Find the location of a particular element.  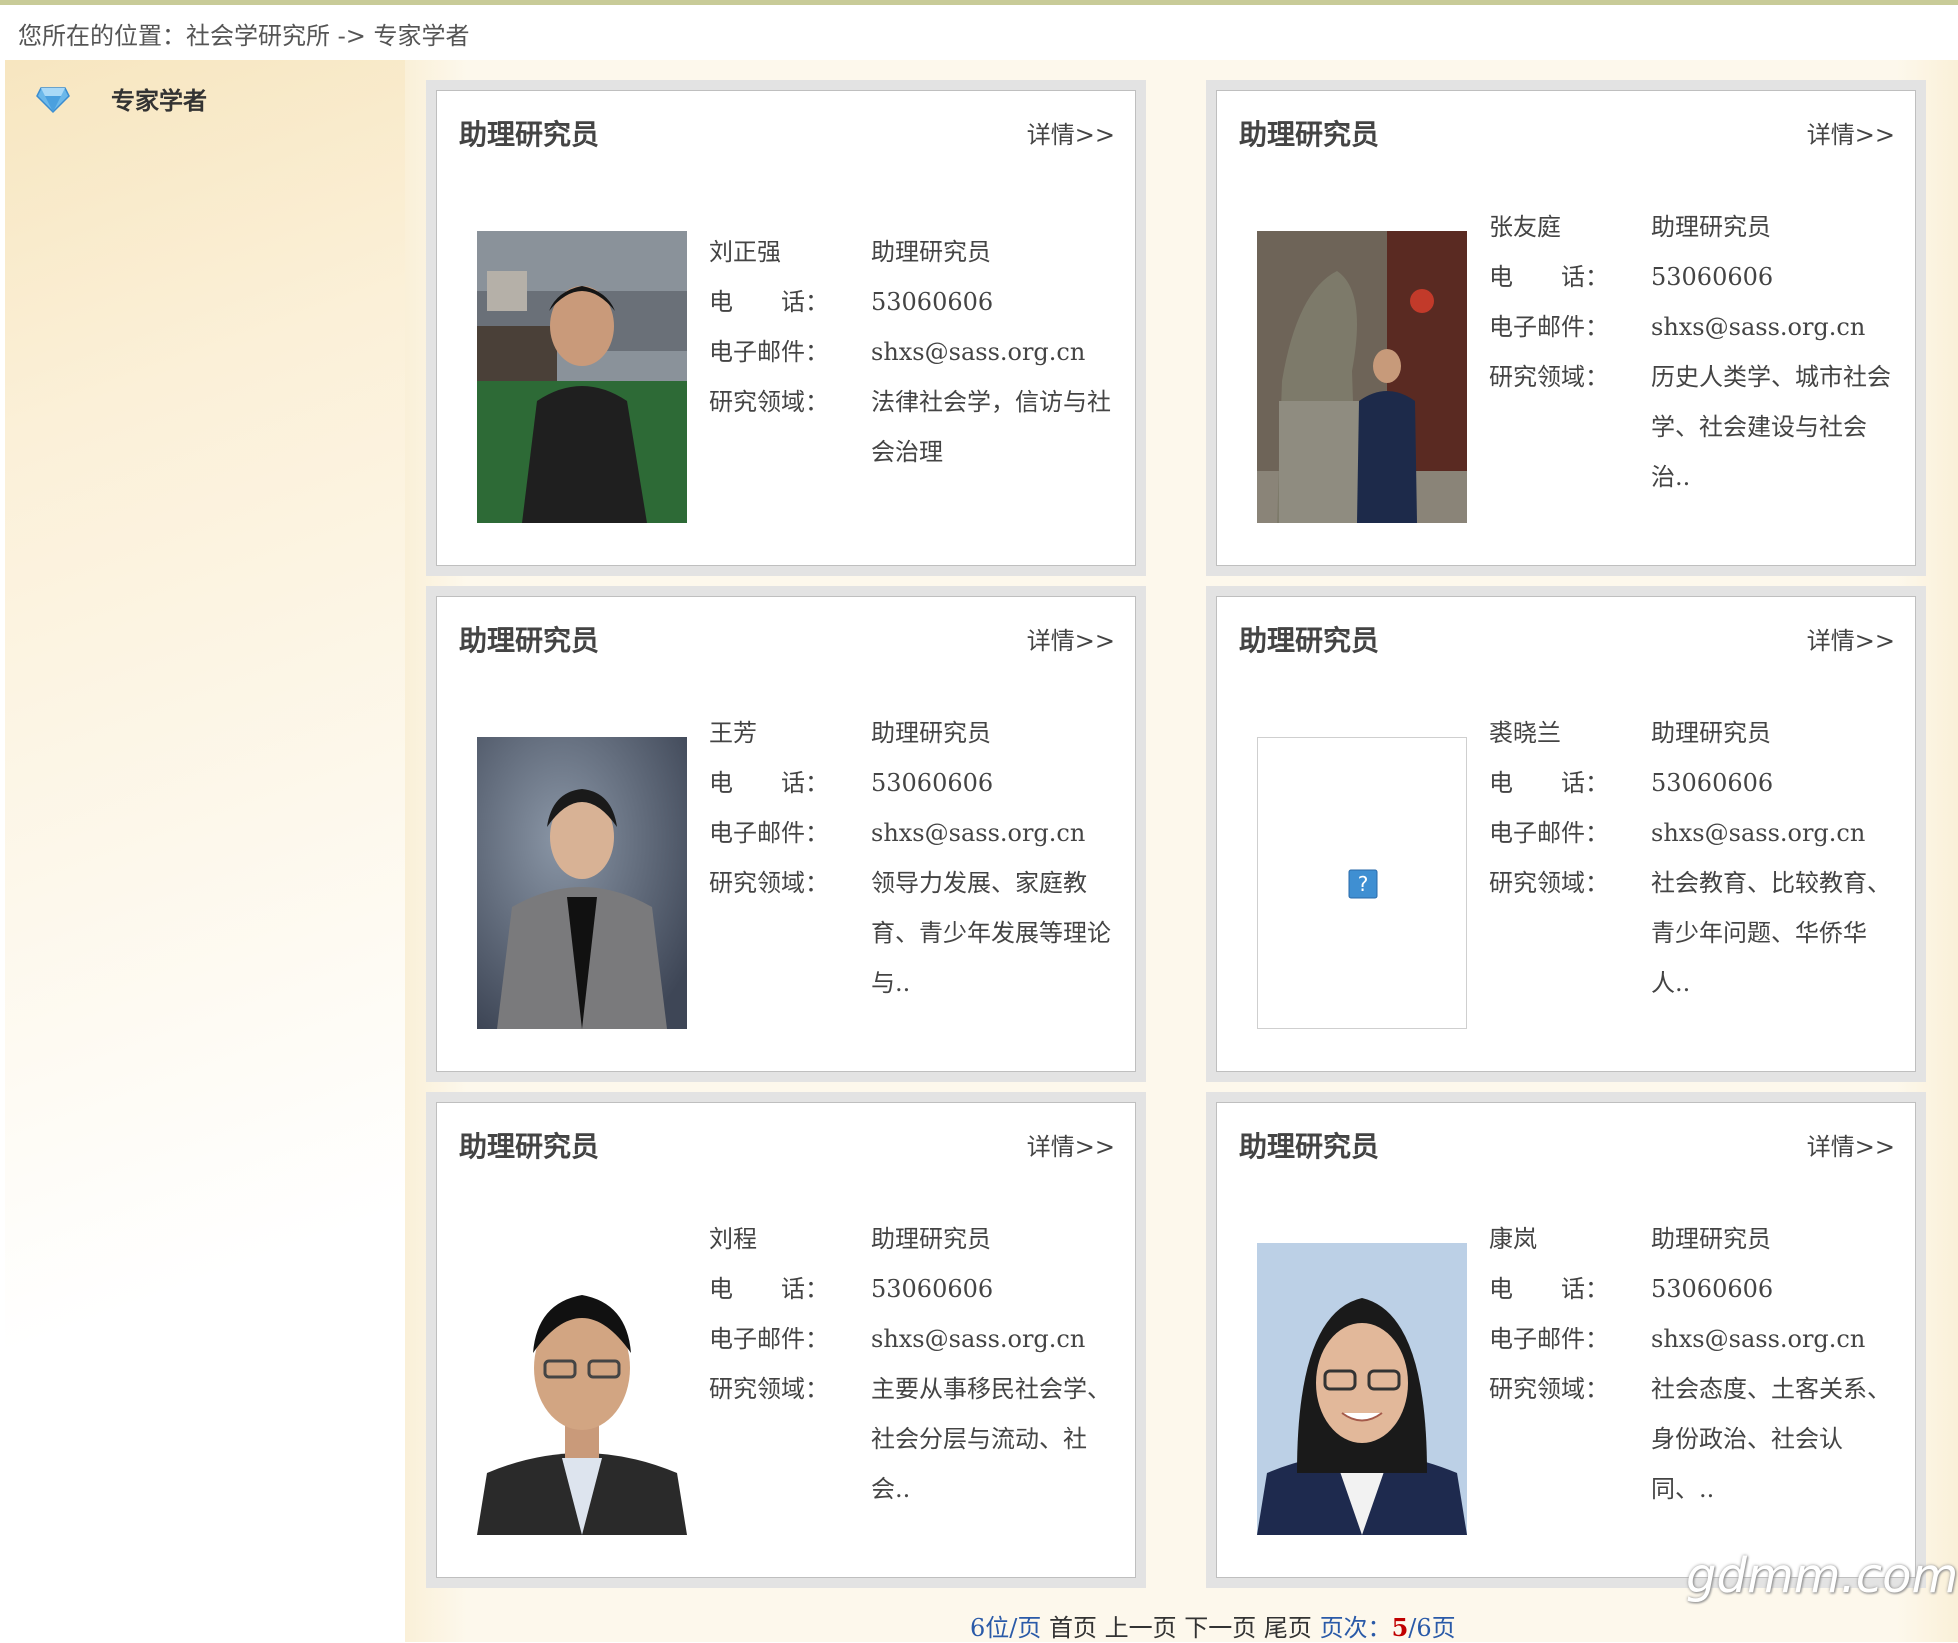

field-value: 法律社会学，信访与社会治理 is located at coordinates (991, 427).